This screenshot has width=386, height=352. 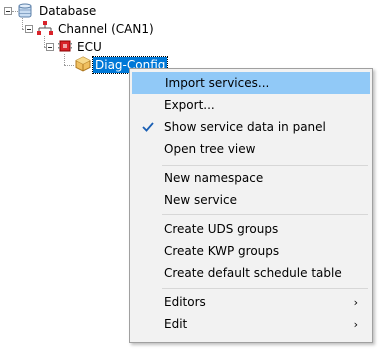 I want to click on checkmark-icon, so click(x=148, y=127).